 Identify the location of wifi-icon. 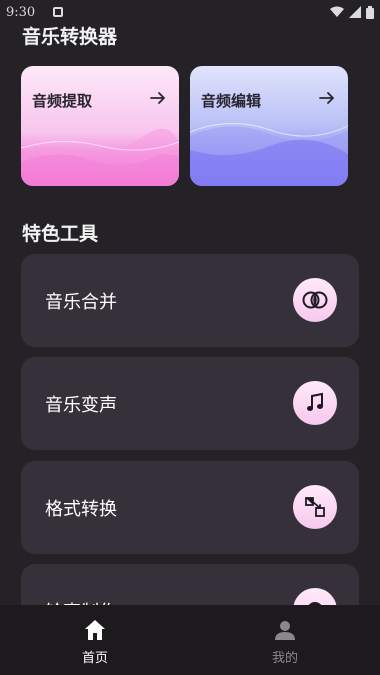
(337, 11).